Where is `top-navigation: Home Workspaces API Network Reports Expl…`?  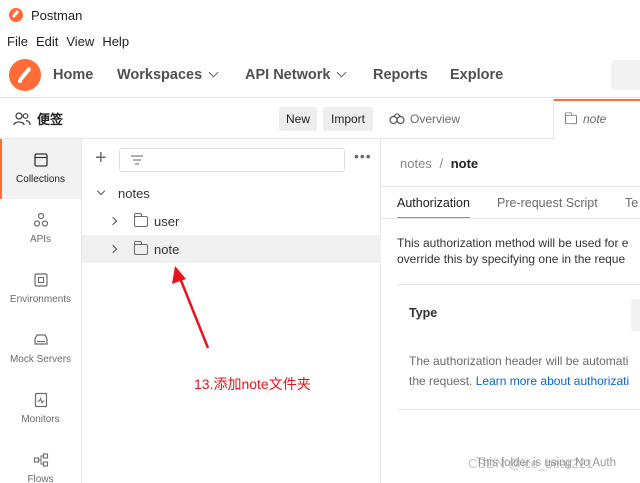 top-navigation: Home Workspaces API Network Reports Expl… is located at coordinates (320, 75).